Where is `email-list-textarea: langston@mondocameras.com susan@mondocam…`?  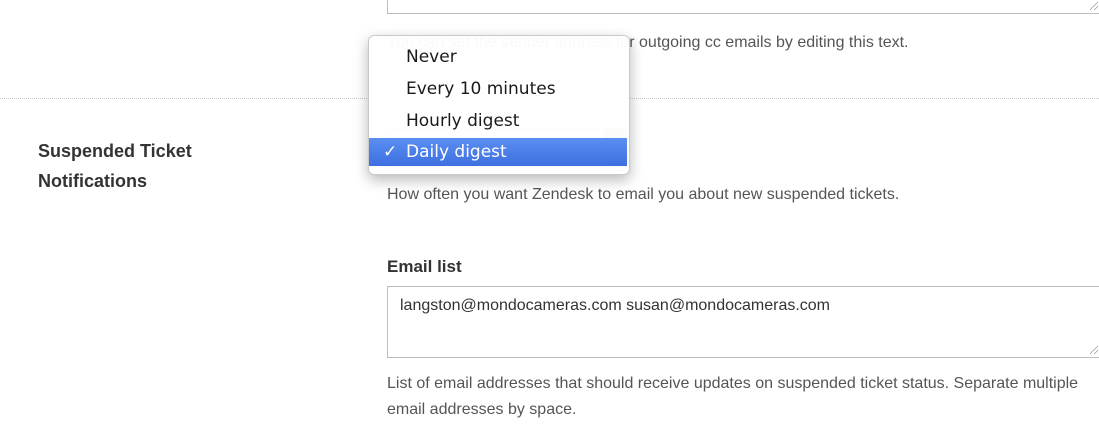 email-list-textarea: langston@mondocameras.com susan@mondocam… is located at coordinates (743, 322).